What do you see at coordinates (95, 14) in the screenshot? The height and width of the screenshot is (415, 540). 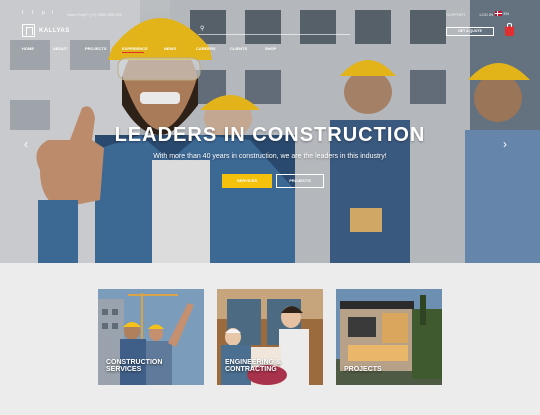 I see `contact-info: Need Help? (+1) 0000 000 000` at bounding box center [95, 14].